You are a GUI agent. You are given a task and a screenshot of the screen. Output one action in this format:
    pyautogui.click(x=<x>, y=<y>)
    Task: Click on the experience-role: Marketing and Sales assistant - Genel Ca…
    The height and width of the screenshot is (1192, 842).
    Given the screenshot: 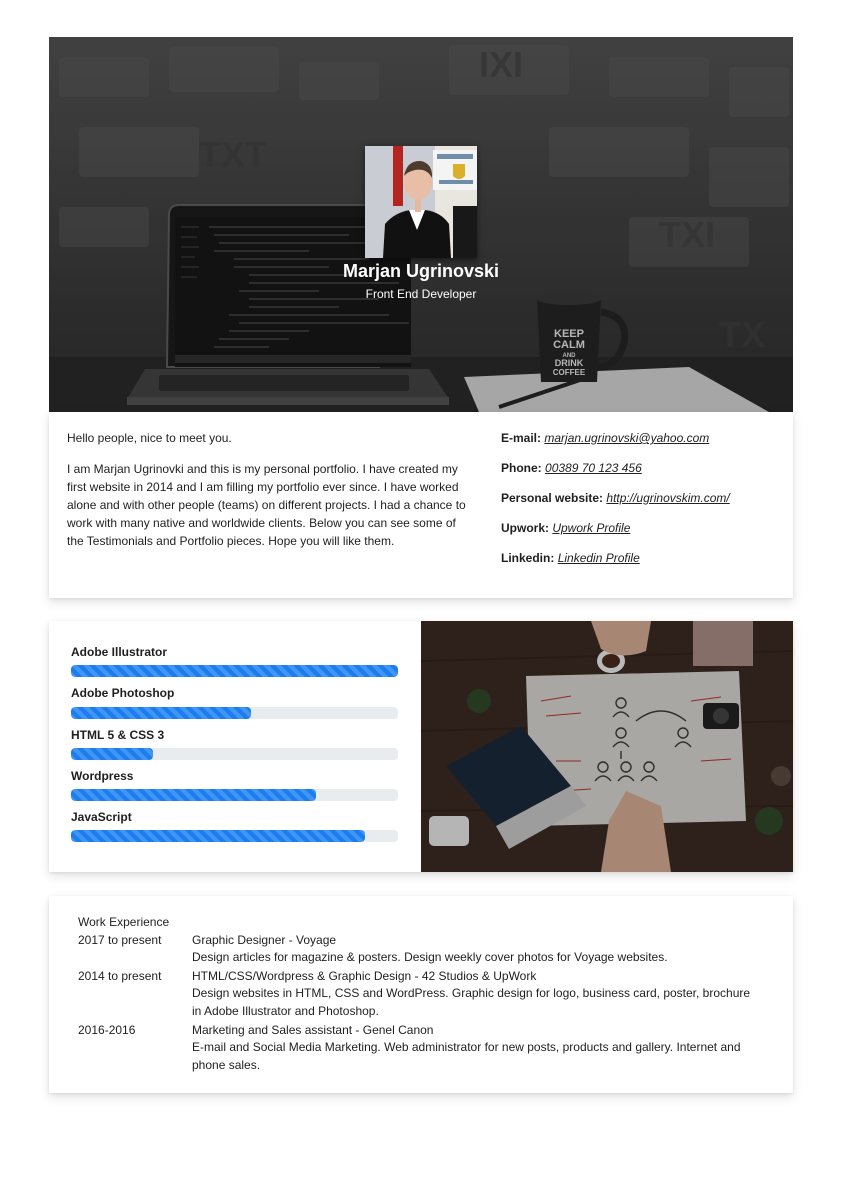 What is the action you would take?
    pyautogui.click(x=313, y=1030)
    